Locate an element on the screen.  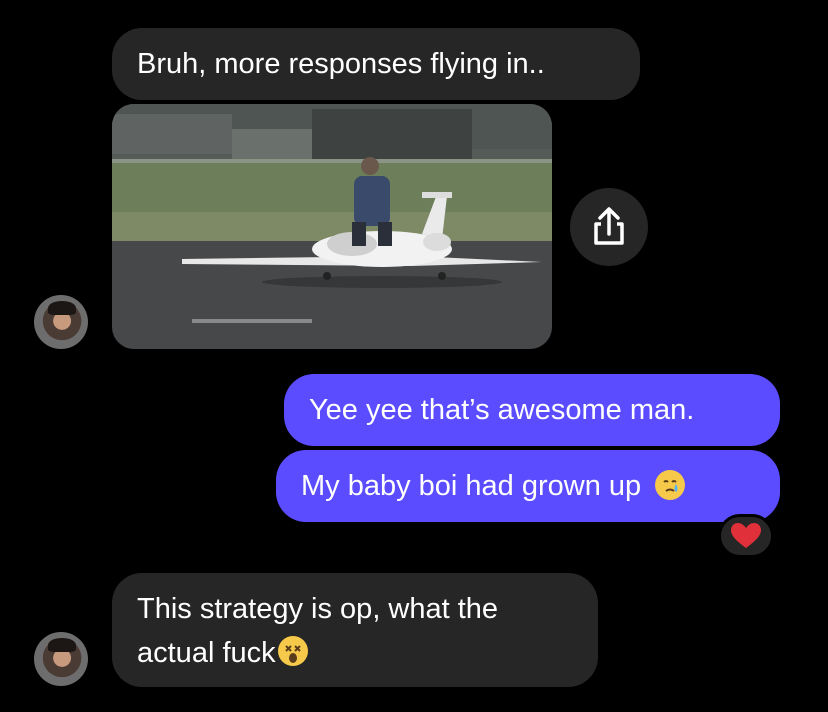
reaction-badge is located at coordinates (746, 536).